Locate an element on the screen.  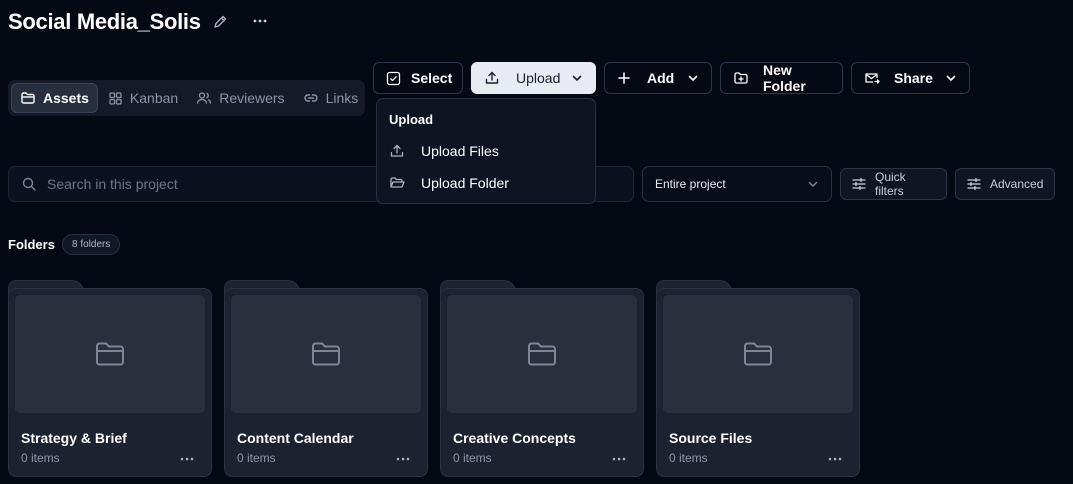
folders-count-badge: 8 folders is located at coordinates (91, 244).